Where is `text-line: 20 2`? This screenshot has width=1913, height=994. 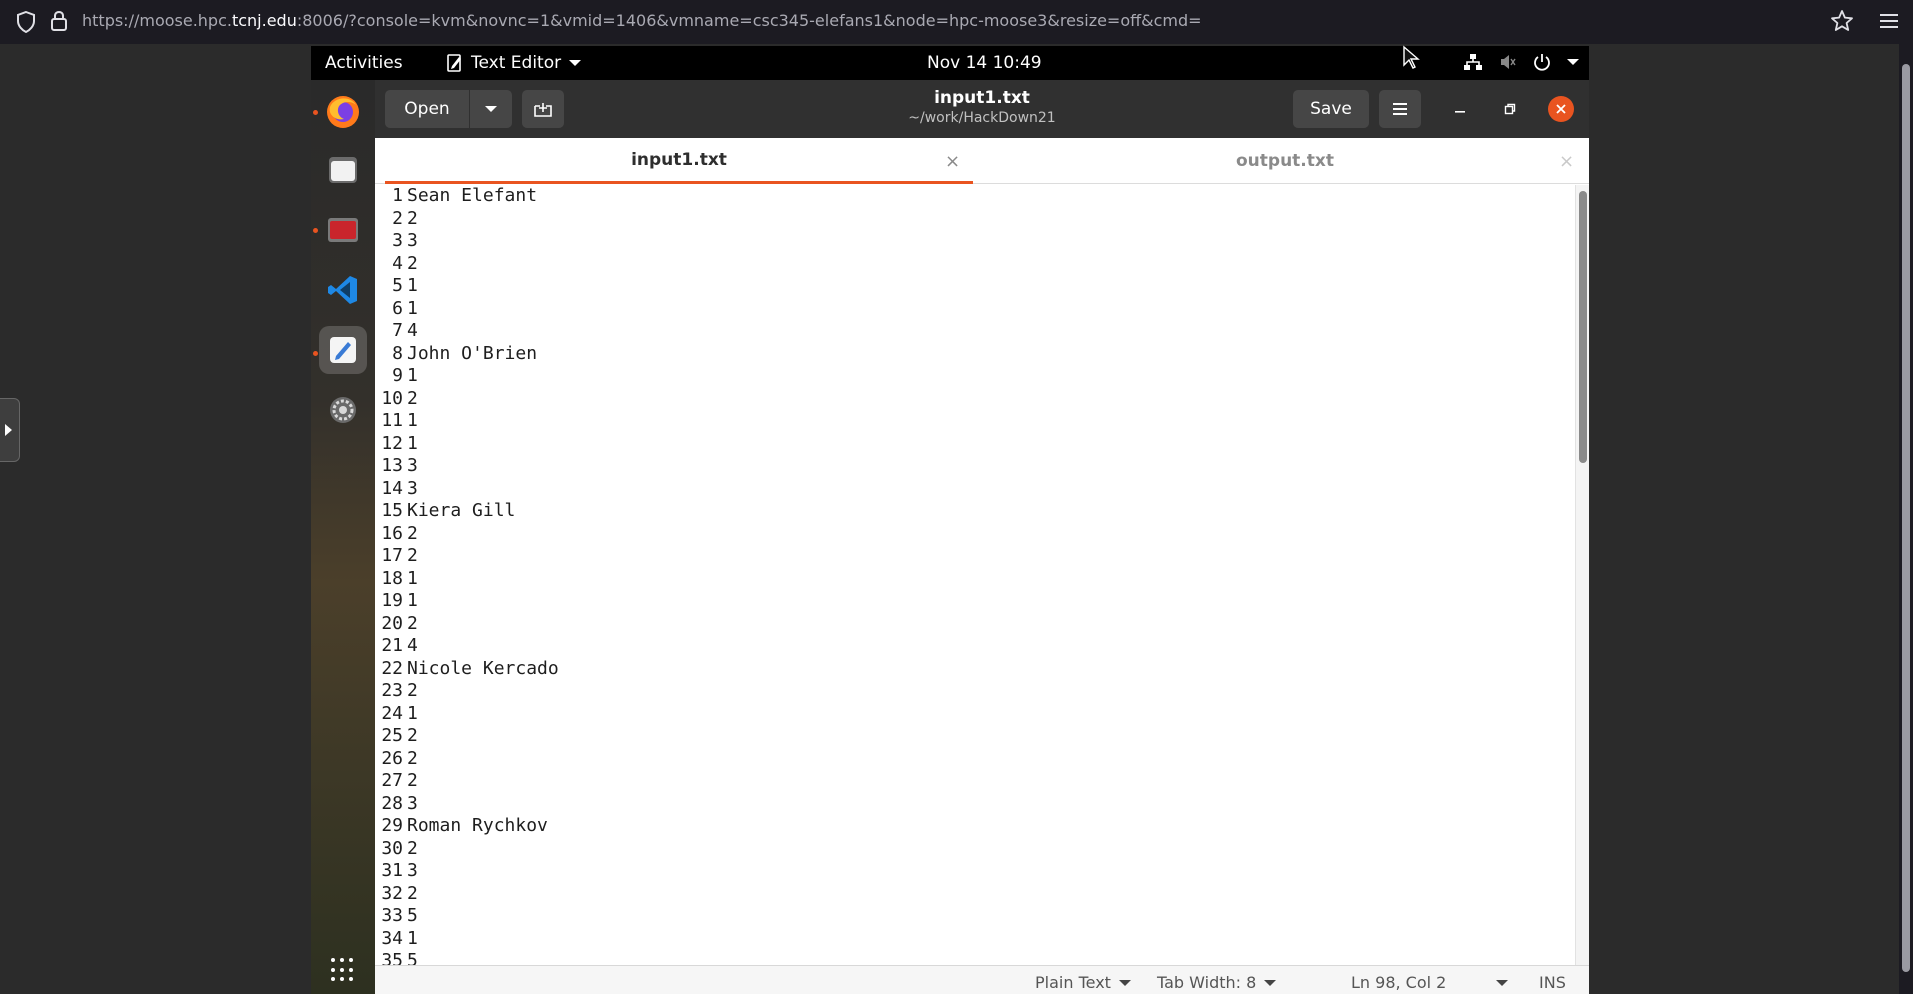 text-line: 20 2 is located at coordinates (975, 624).